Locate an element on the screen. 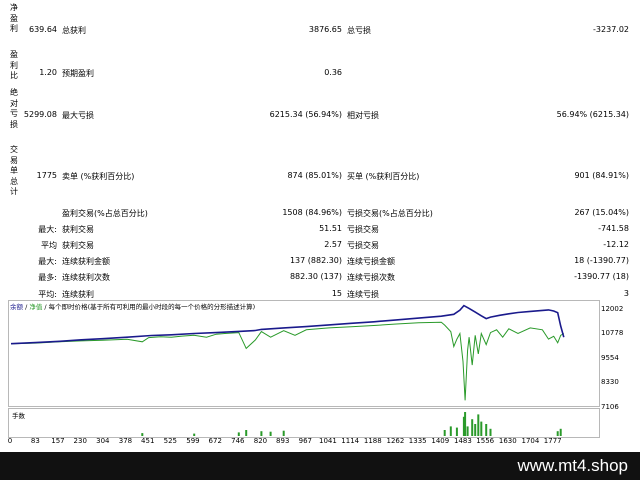 Image resolution: width=640 pixels, height=480 pixels. x-tick: 1556 is located at coordinates (485, 441).